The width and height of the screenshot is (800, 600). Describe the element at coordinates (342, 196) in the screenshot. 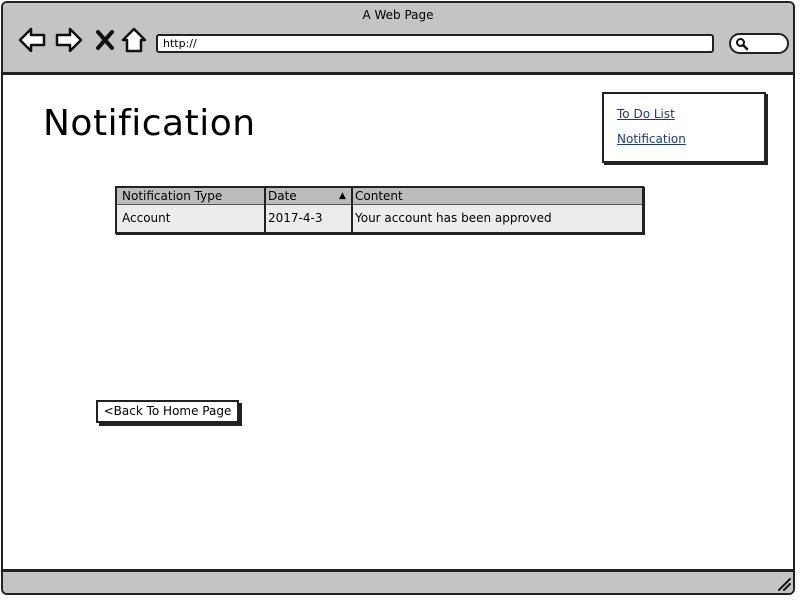

I see `sort-ascending-icon: ▲` at that location.